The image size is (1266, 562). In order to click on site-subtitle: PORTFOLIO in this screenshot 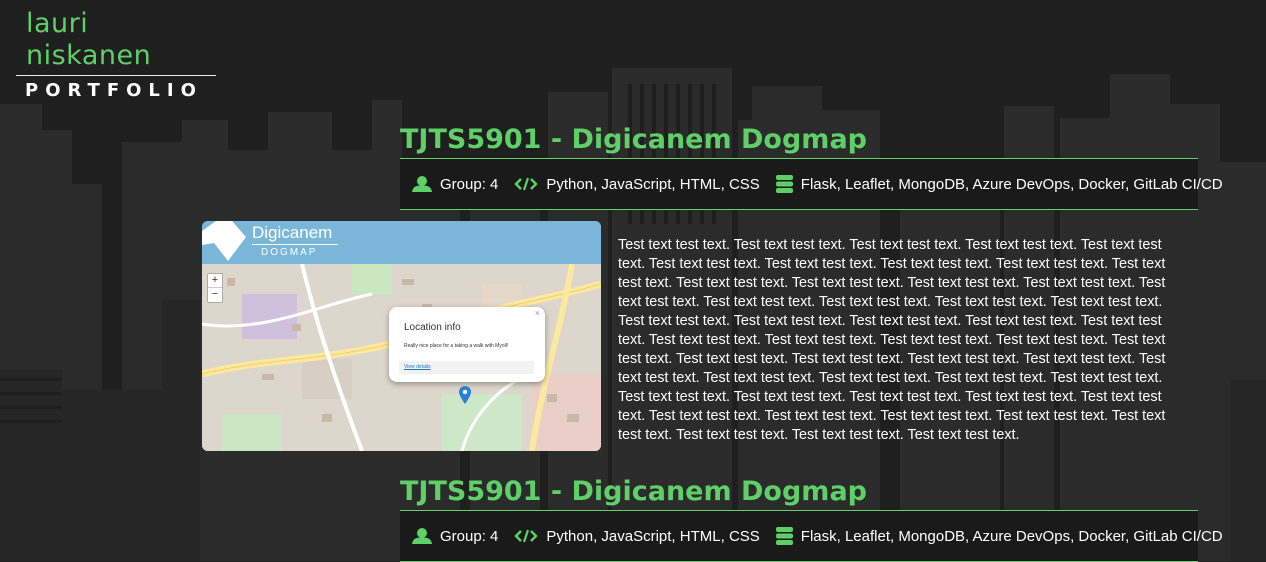, I will do `click(114, 90)`.